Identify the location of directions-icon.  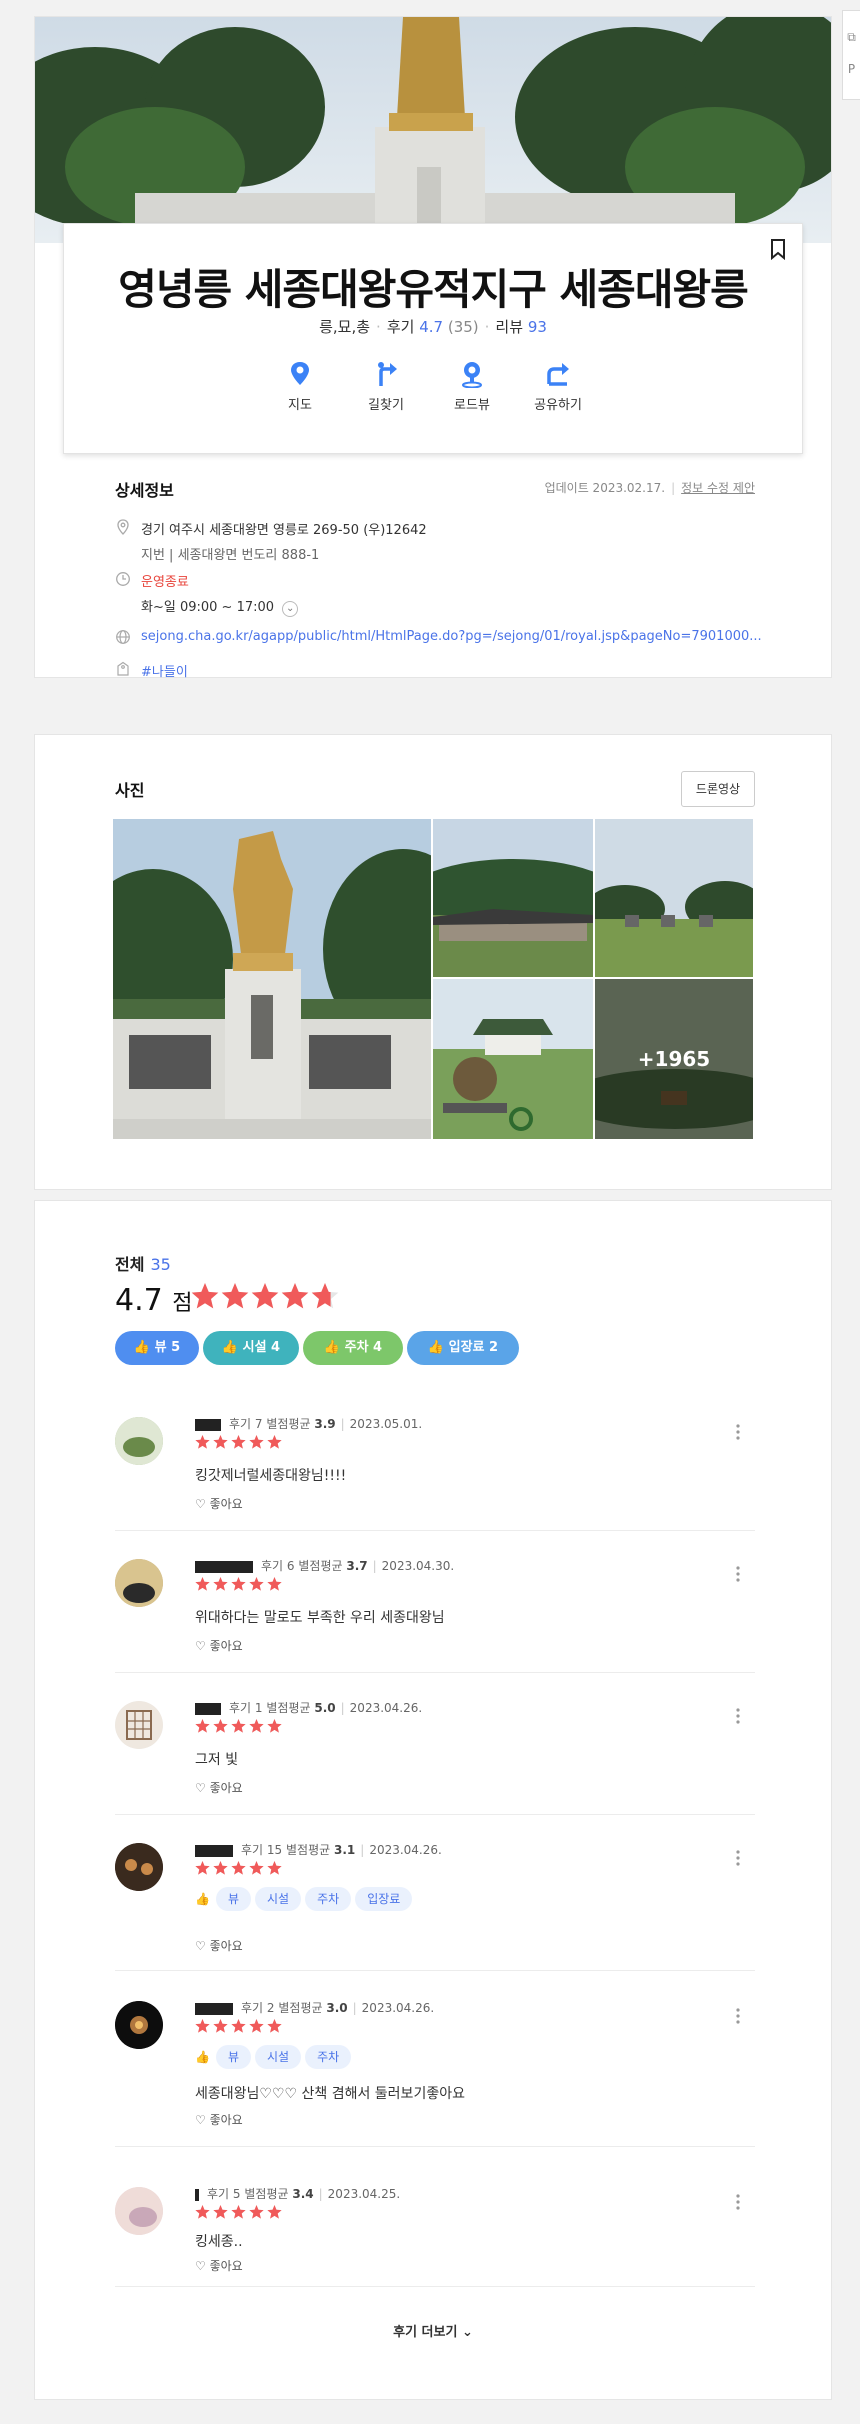
(387, 374).